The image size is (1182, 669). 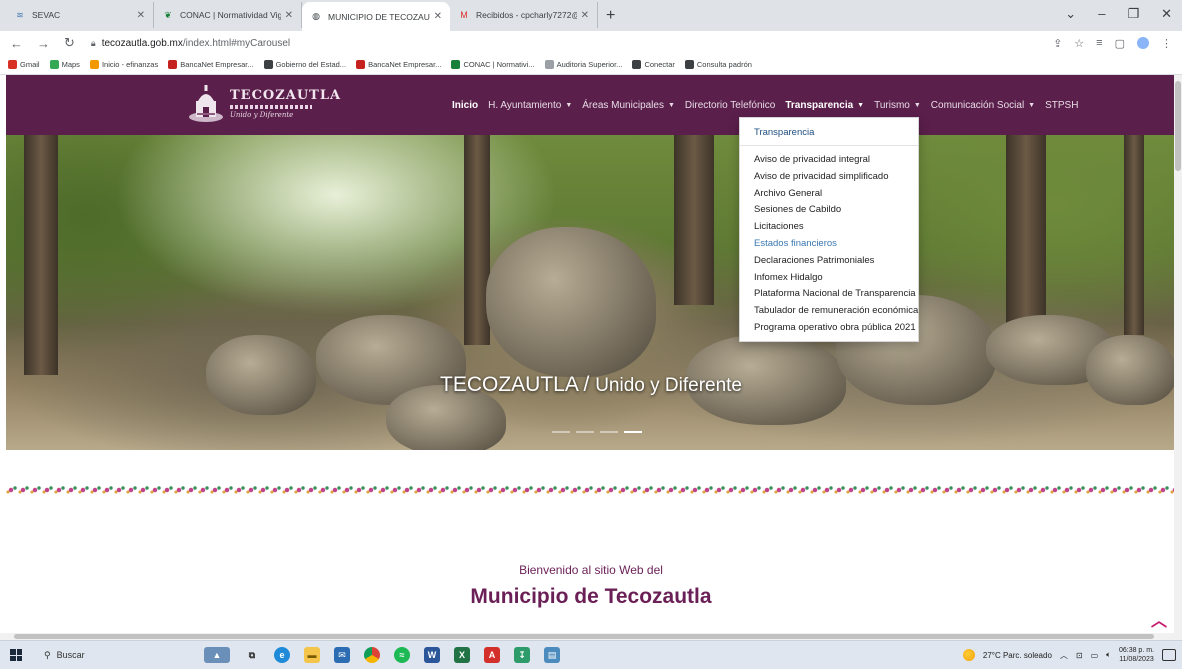 I want to click on nav-item-stpsh: STPSH, so click(x=1061, y=105).